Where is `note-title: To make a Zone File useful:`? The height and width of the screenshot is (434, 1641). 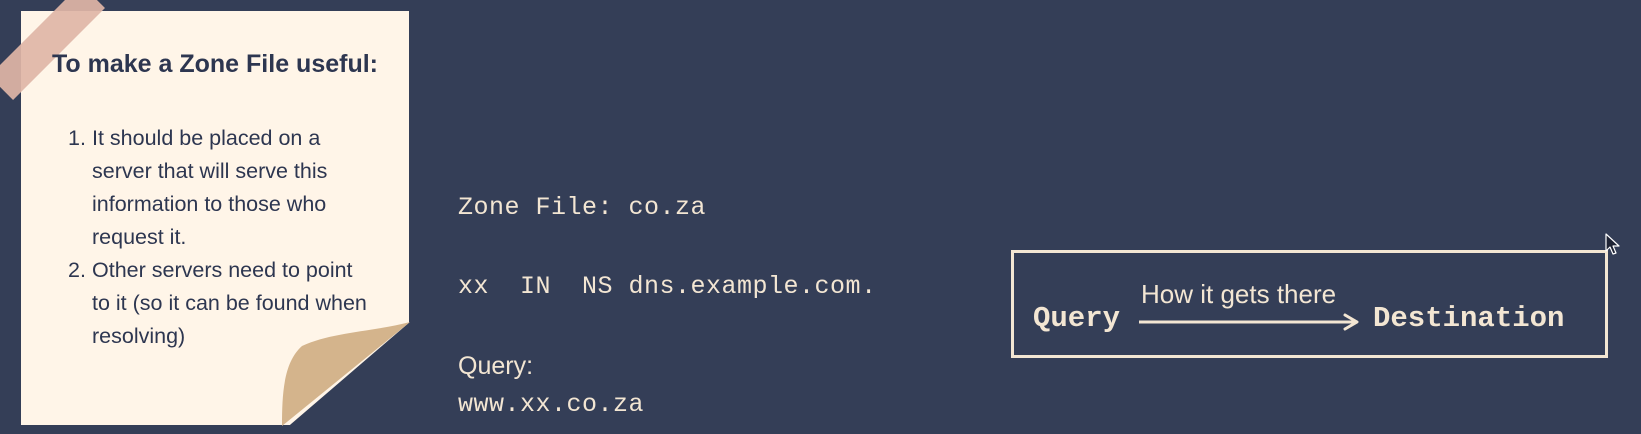
note-title: To make a Zone File useful: is located at coordinates (215, 64).